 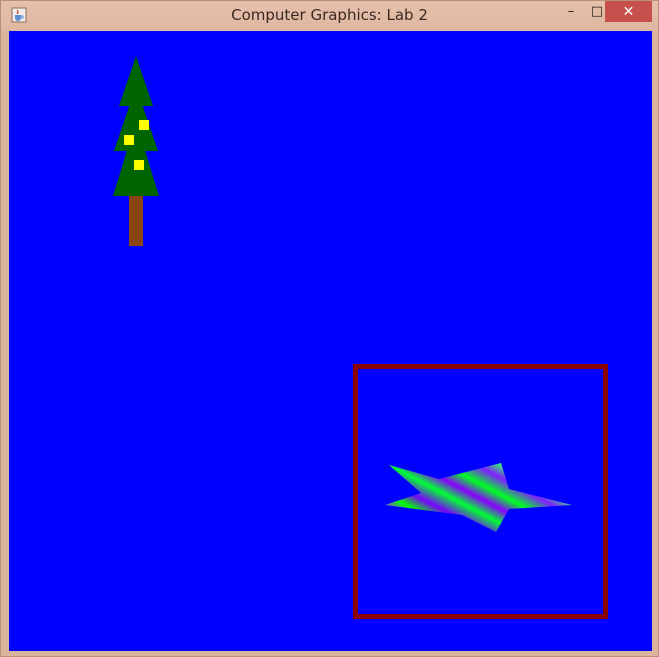 I want to click on tree-trunk, so click(x=136, y=218).